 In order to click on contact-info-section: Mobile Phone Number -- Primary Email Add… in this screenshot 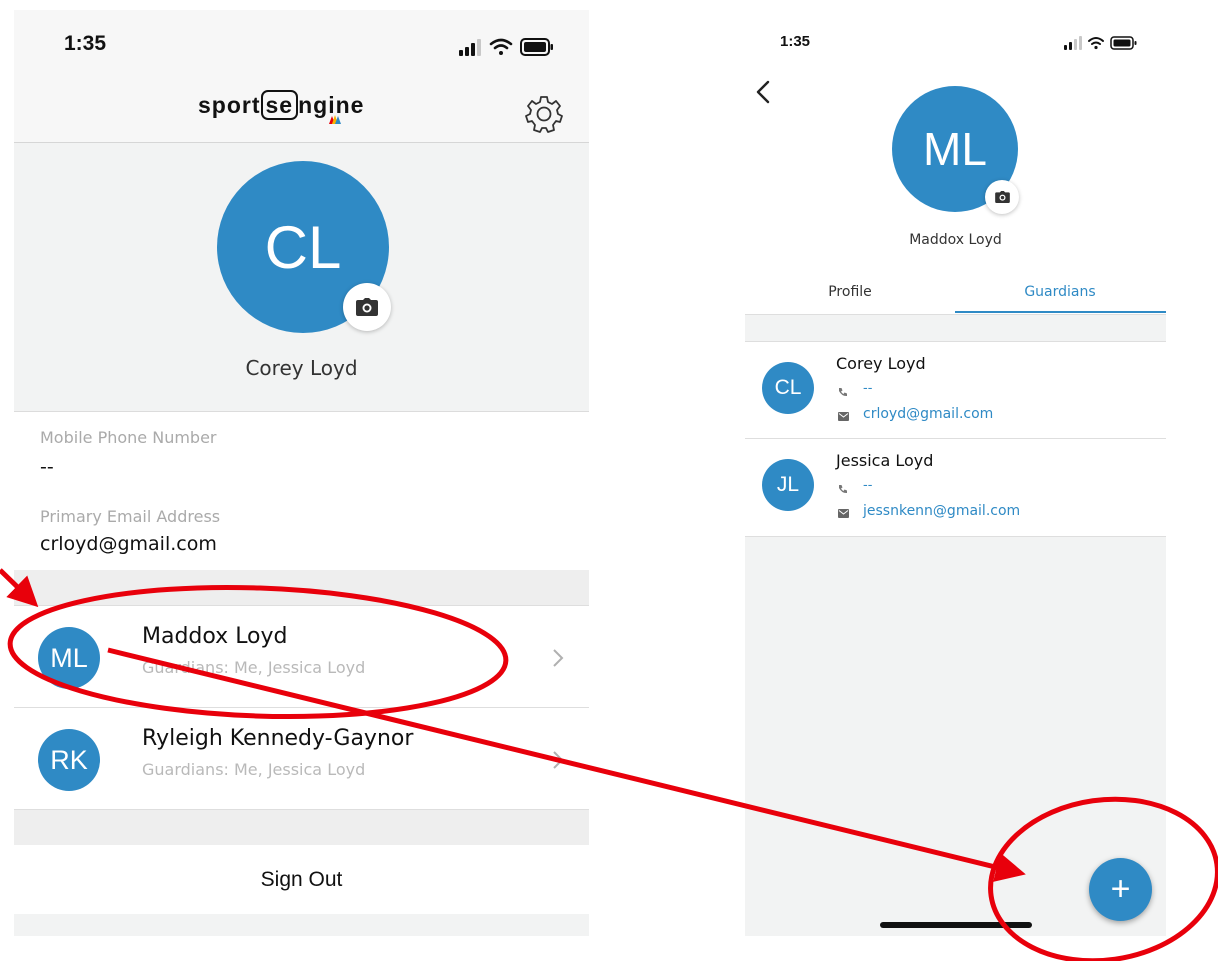, I will do `click(301, 491)`.